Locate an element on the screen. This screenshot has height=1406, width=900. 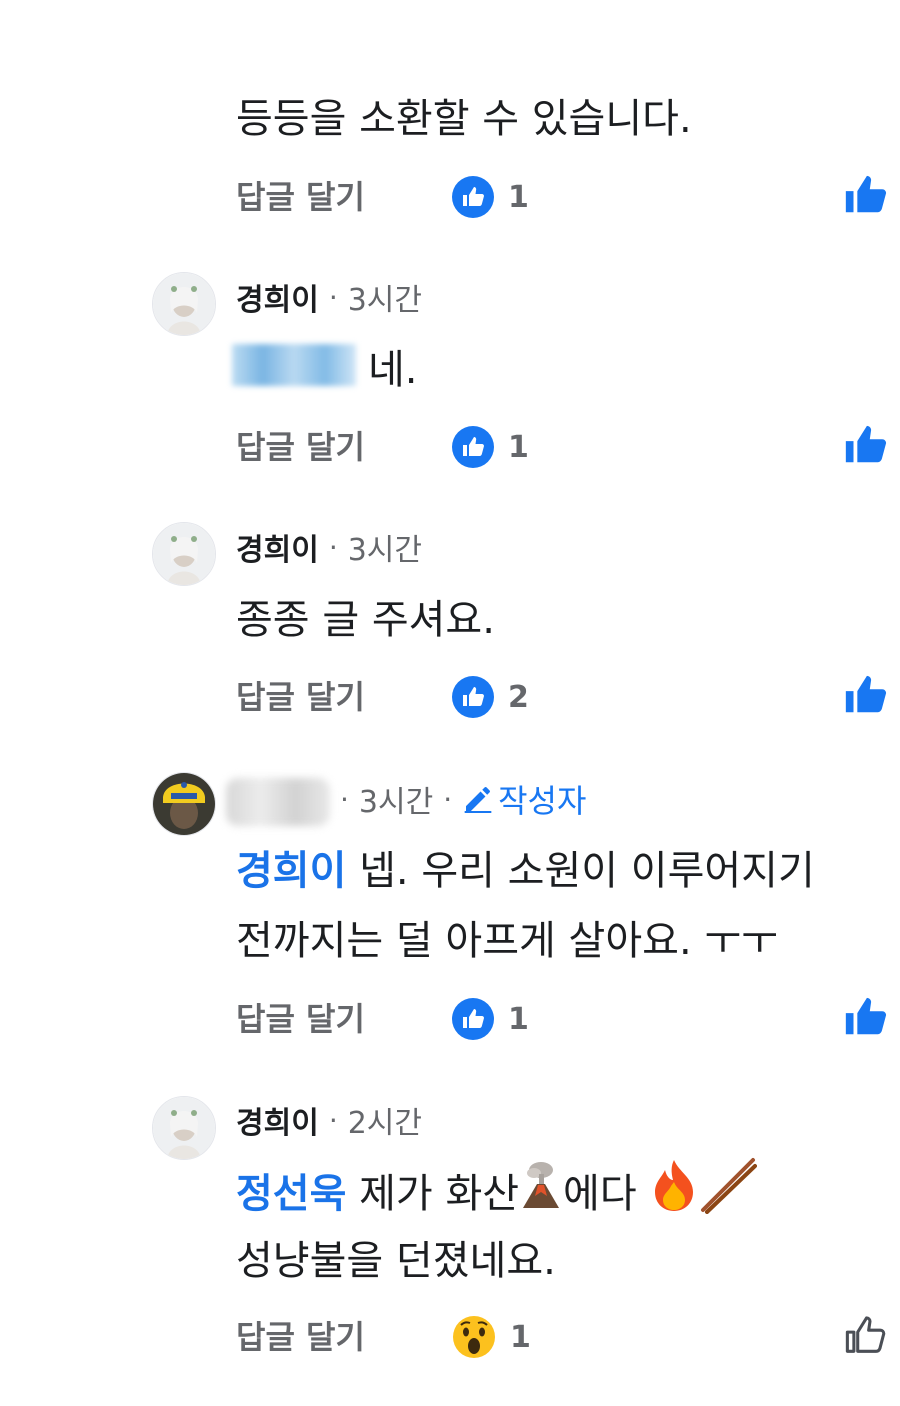
comment-text: 정선욱 제가 화산 에다 is located at coordinates (497, 1196).